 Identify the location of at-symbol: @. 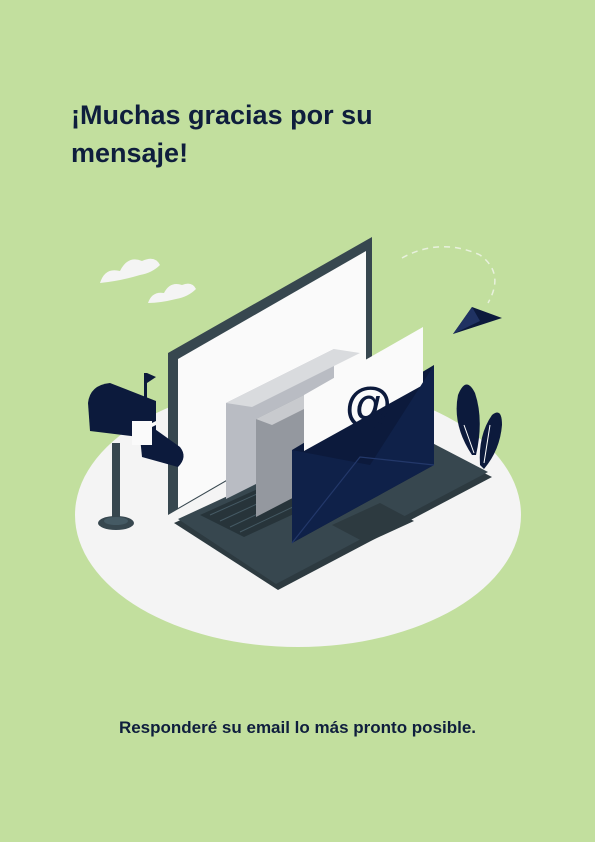
(368, 405).